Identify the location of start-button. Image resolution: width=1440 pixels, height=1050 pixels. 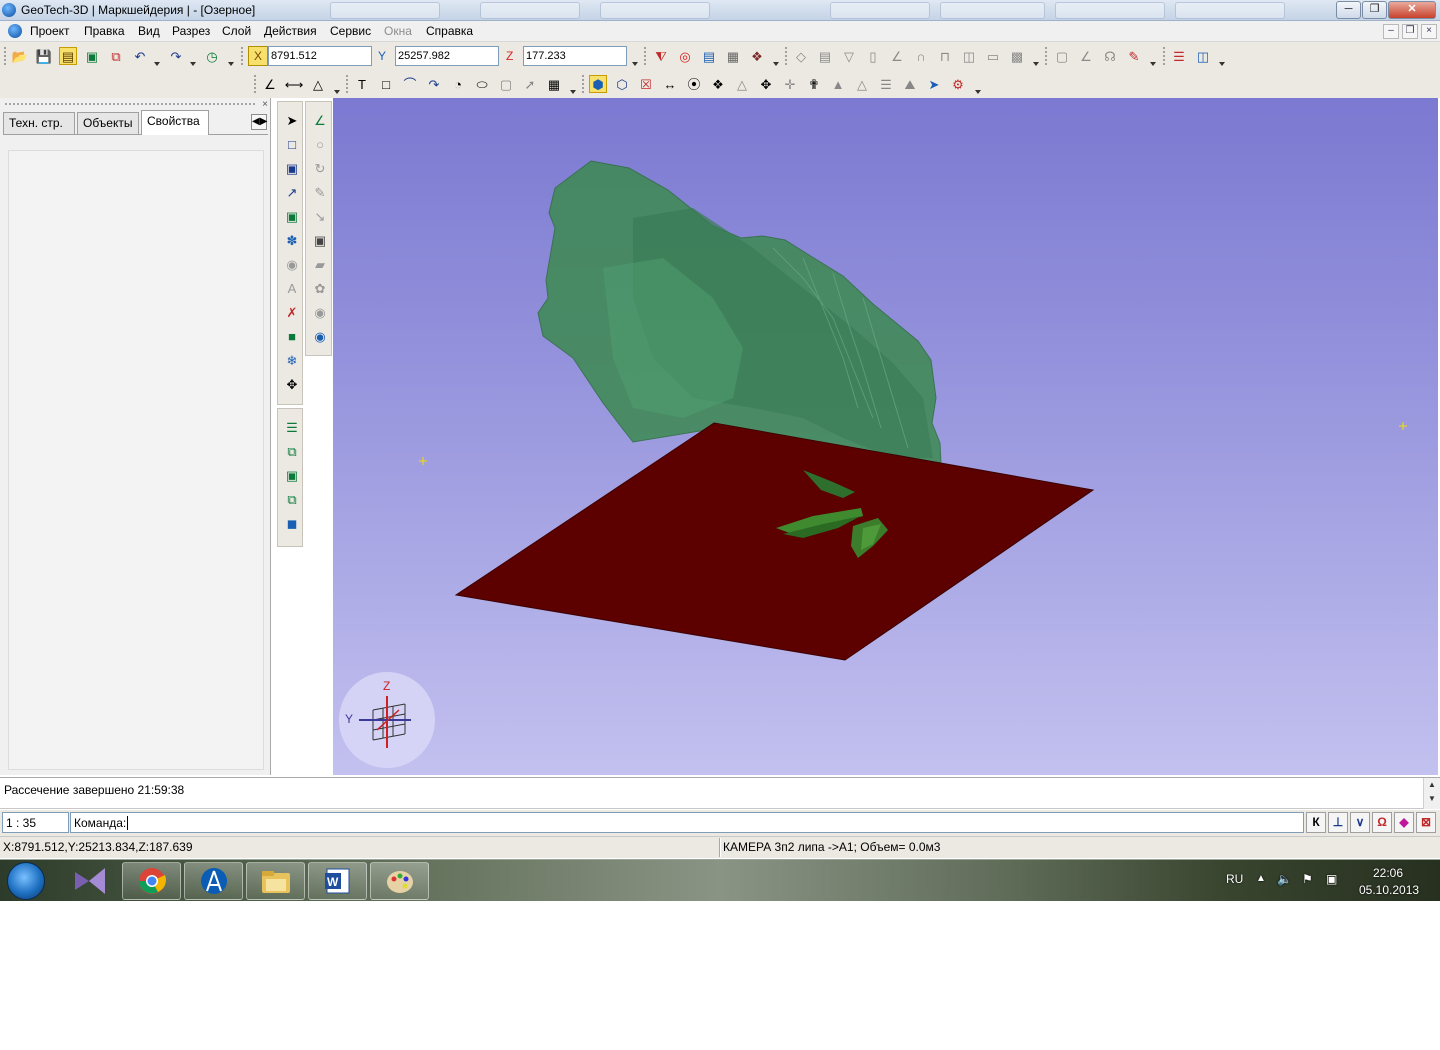
(26, 881).